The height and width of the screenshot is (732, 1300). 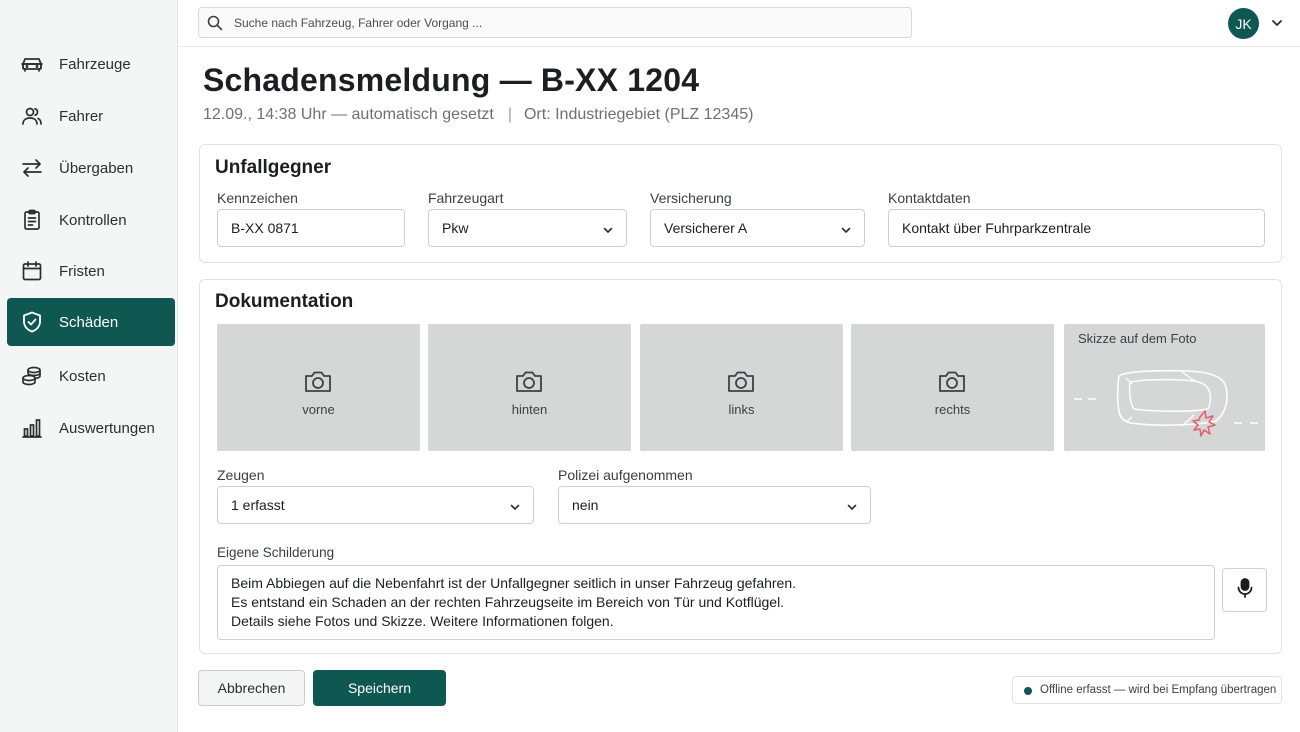 What do you see at coordinates (32, 220) in the screenshot?
I see `clipboard-icon` at bounding box center [32, 220].